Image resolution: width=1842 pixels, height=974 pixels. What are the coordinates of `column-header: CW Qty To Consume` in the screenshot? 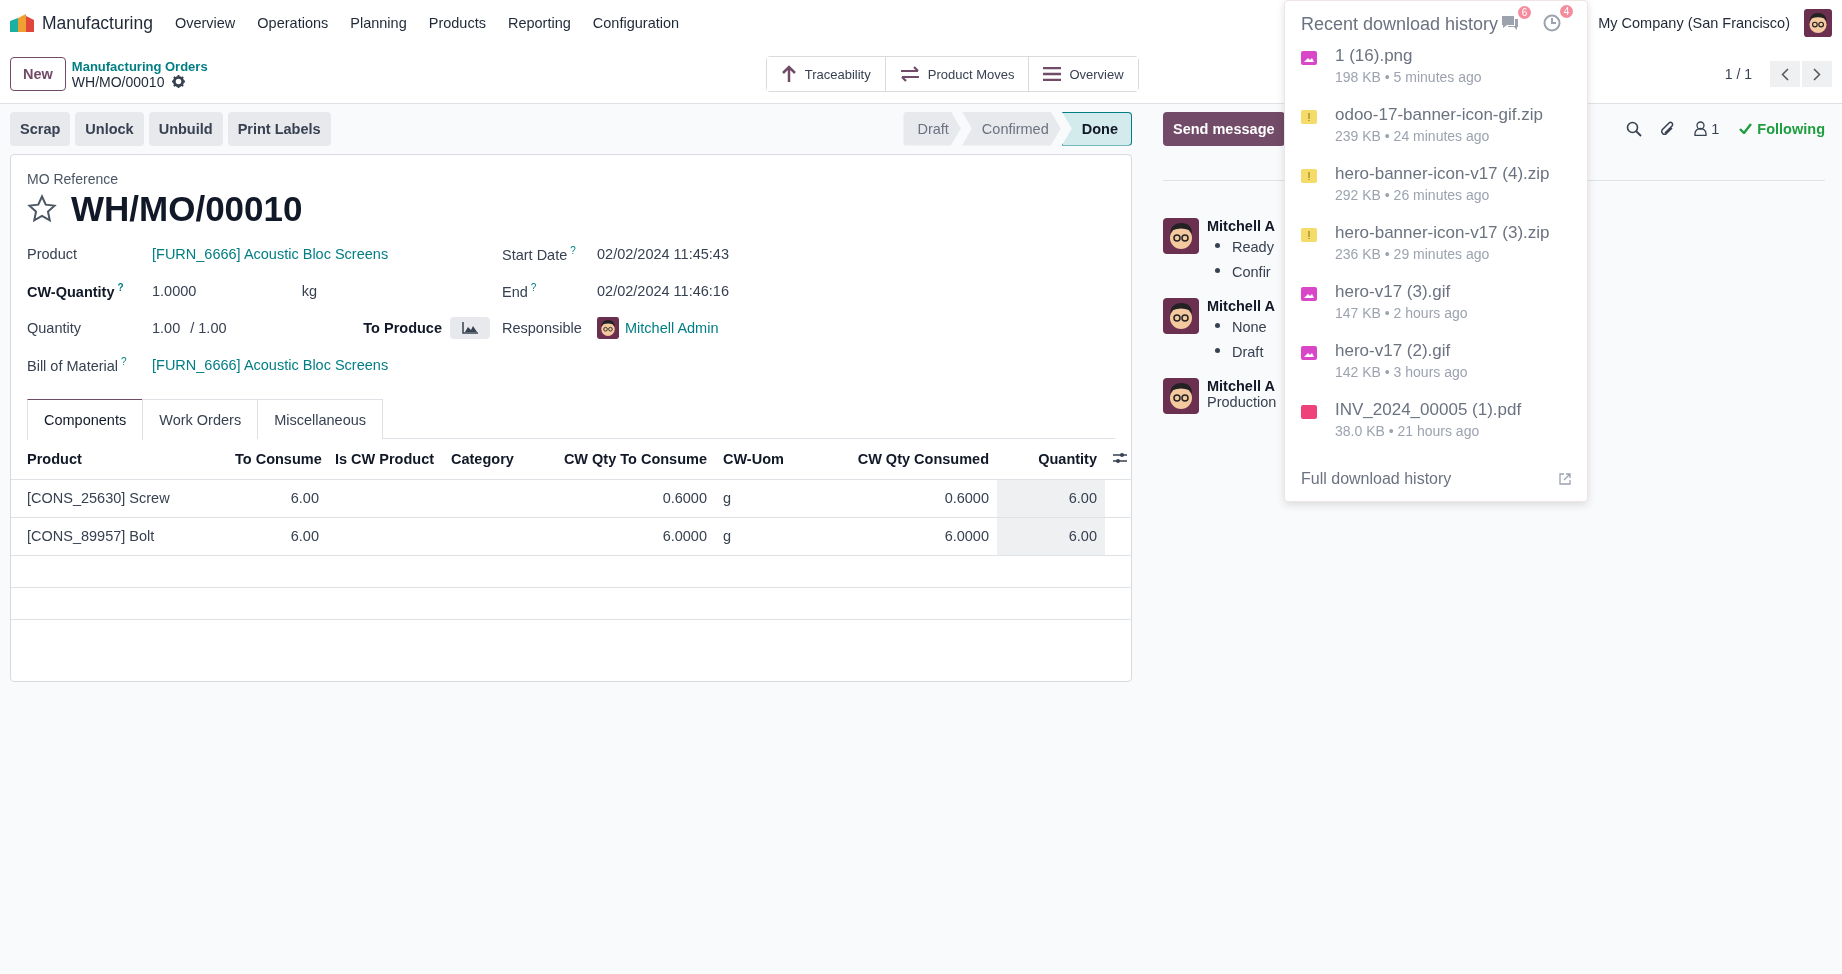 It's located at (623, 459).